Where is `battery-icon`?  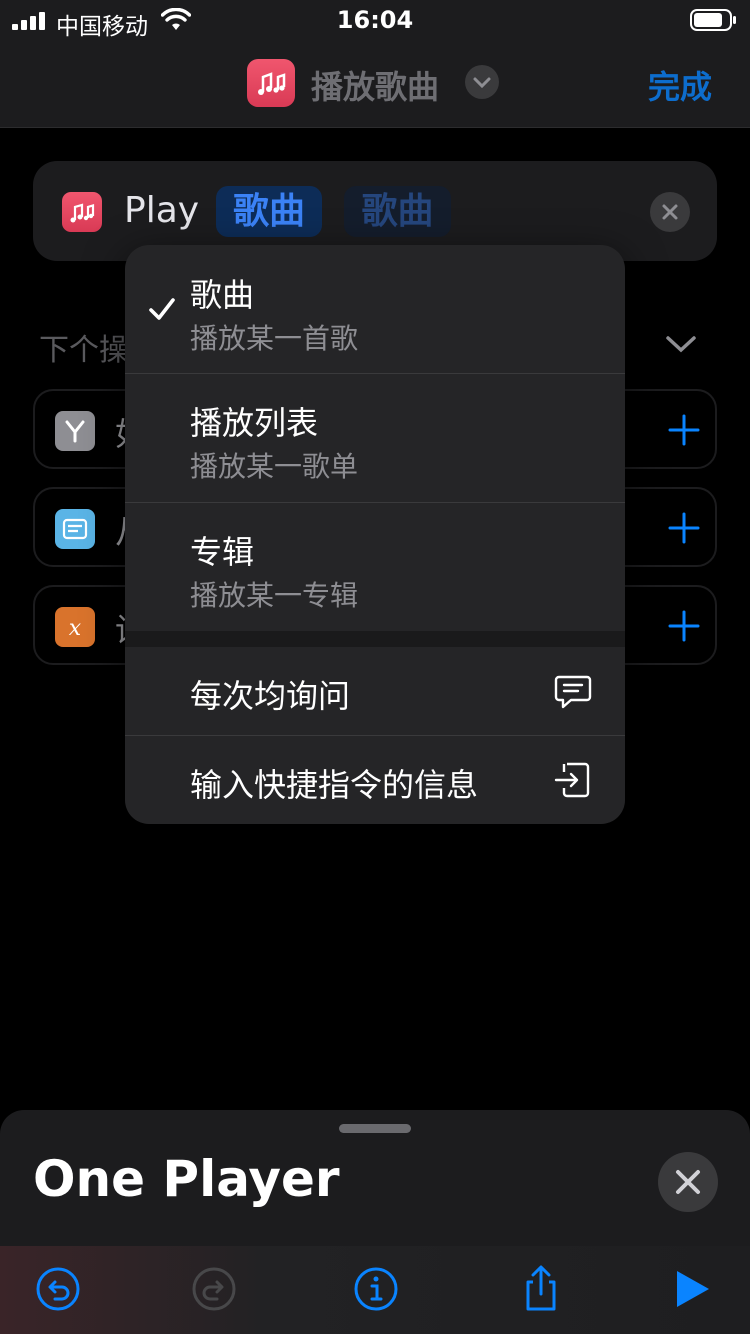 battery-icon is located at coordinates (713, 20).